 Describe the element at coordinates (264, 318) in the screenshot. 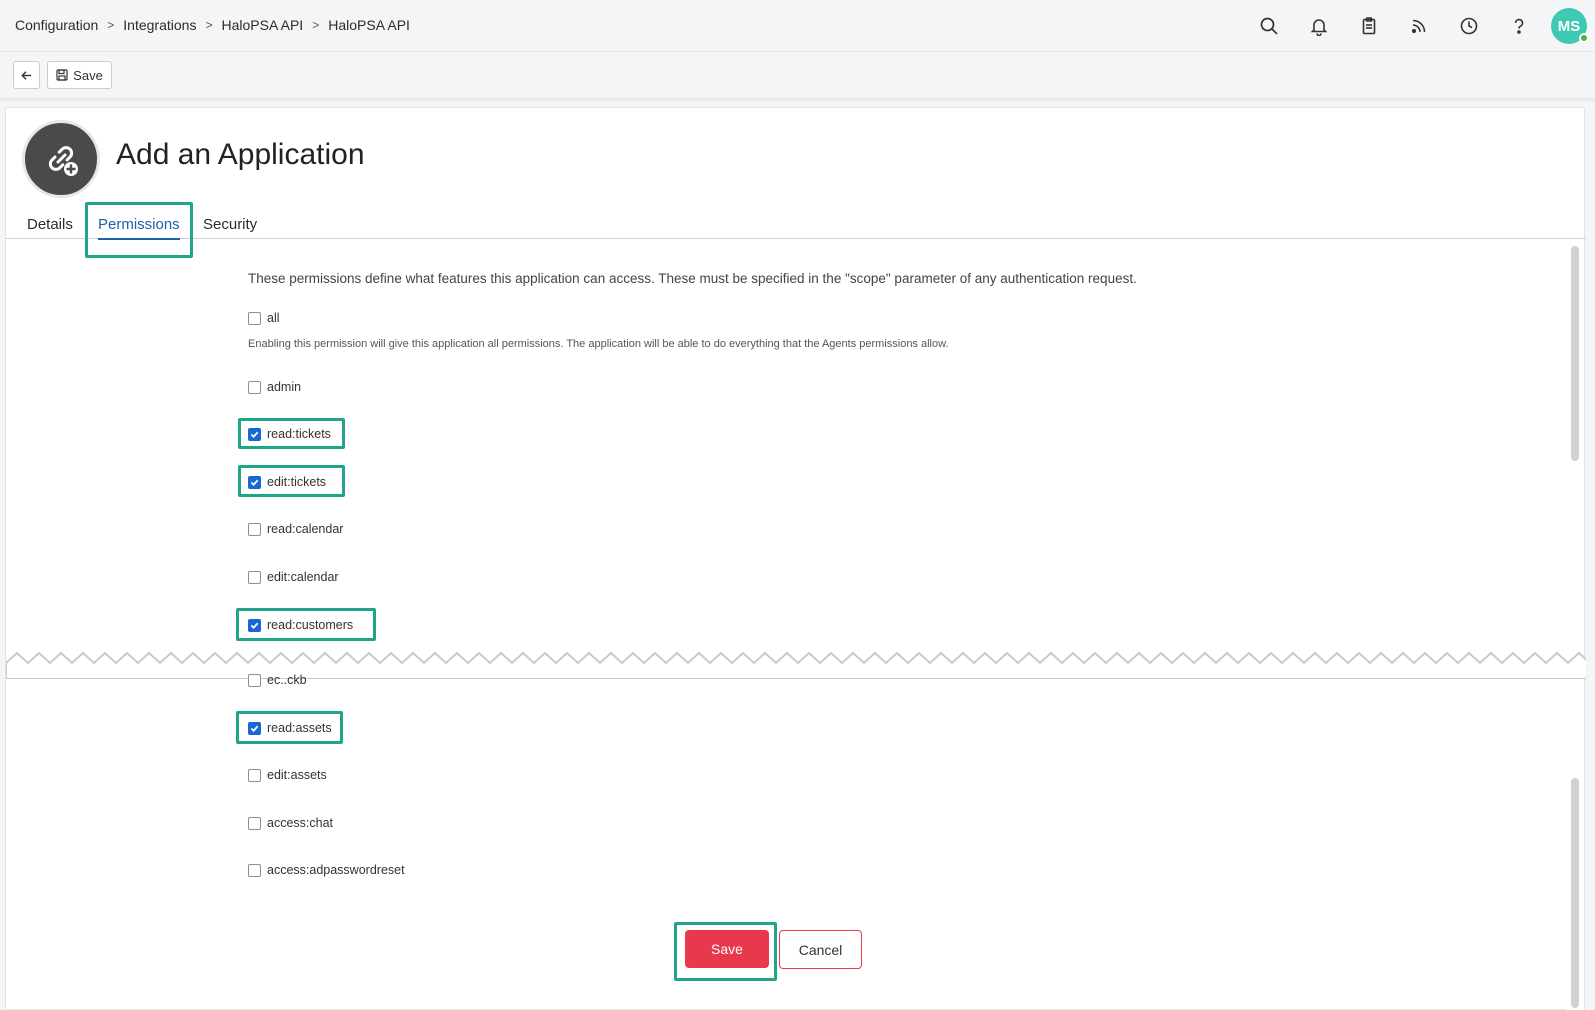

I see `permission-all: all` at that location.